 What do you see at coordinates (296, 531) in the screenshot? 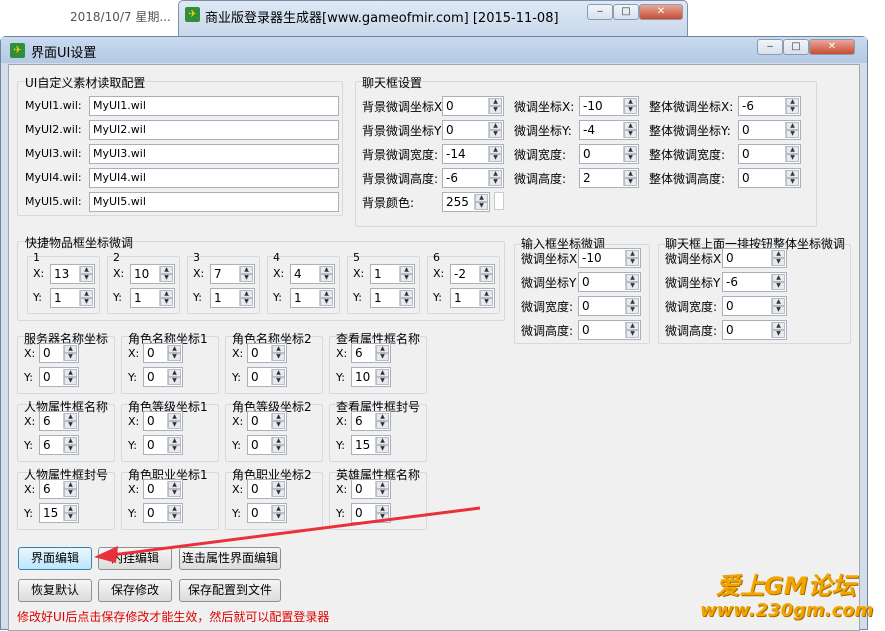
I see `arrow-shaft` at bounding box center [296, 531].